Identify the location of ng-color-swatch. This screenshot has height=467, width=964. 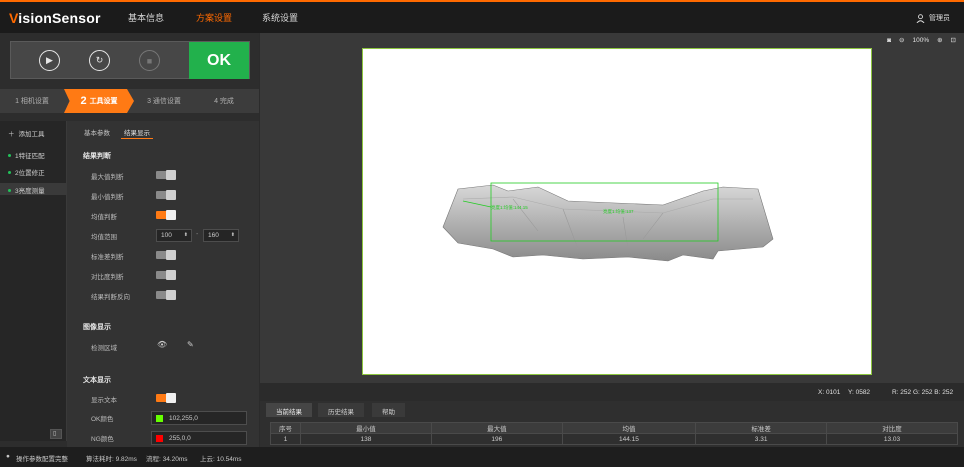
(159, 438).